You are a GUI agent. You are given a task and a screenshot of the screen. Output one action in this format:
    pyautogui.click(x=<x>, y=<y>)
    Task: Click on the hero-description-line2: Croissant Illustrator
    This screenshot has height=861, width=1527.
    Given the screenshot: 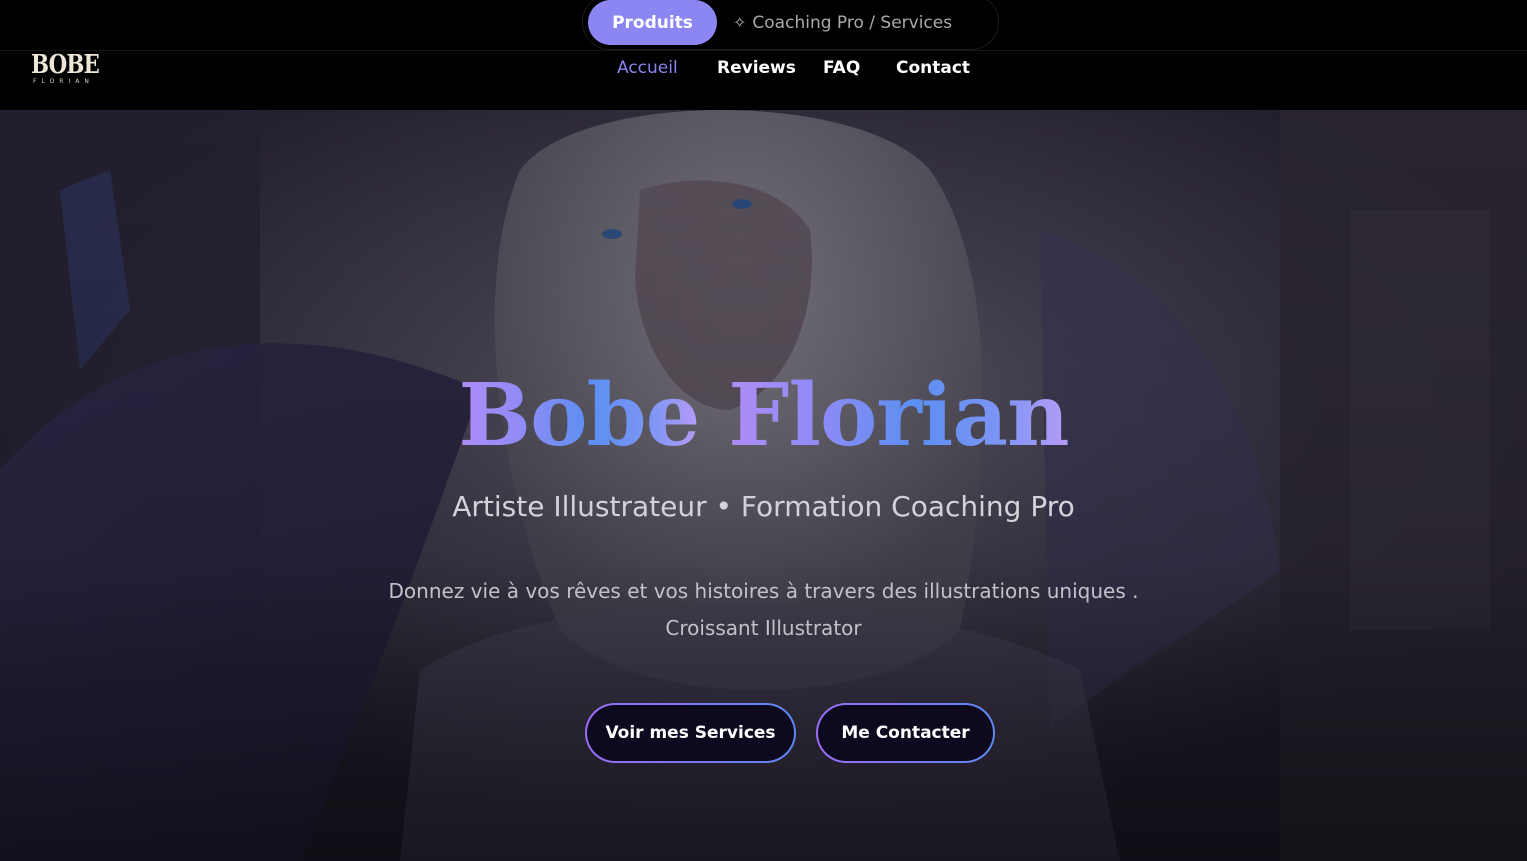 What is the action you would take?
    pyautogui.click(x=763, y=628)
    